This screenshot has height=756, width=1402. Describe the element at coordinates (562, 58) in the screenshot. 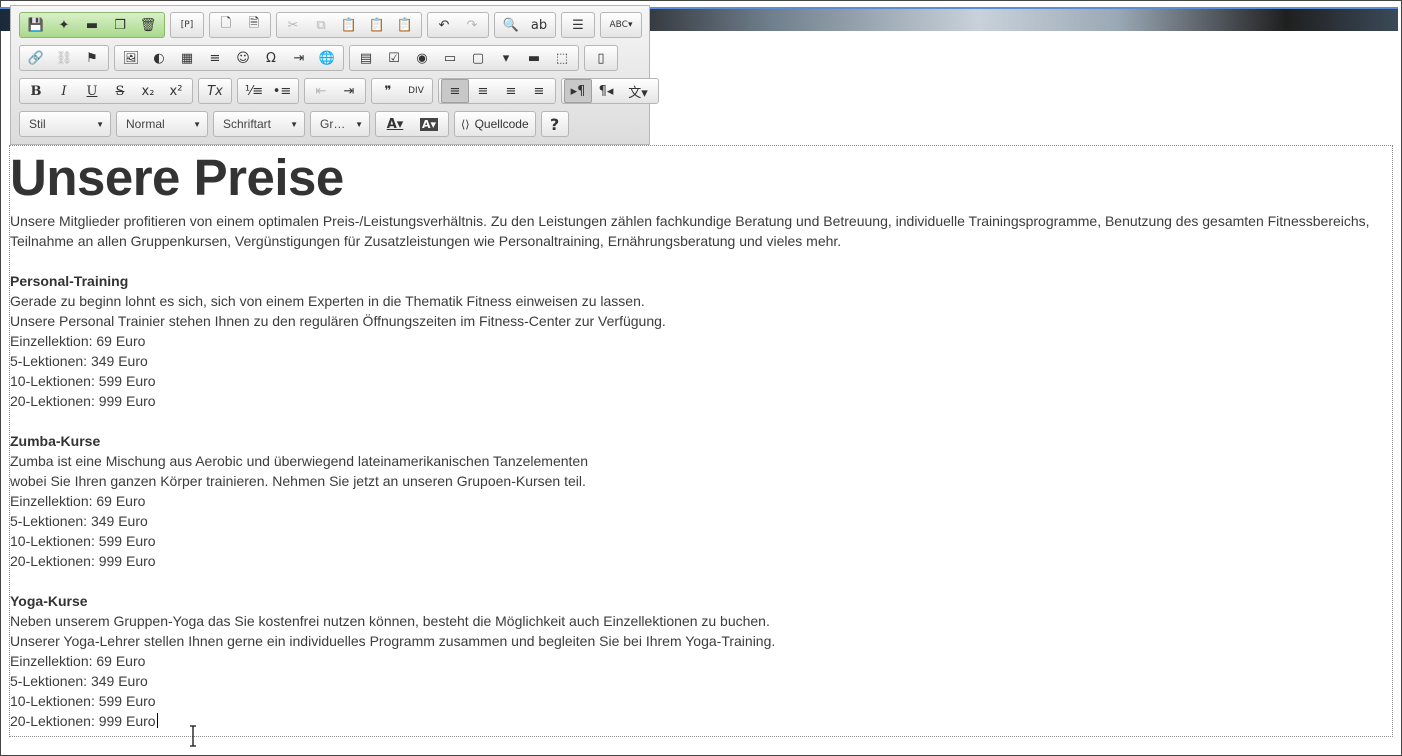

I see `hidden-field-button: ⬚` at that location.